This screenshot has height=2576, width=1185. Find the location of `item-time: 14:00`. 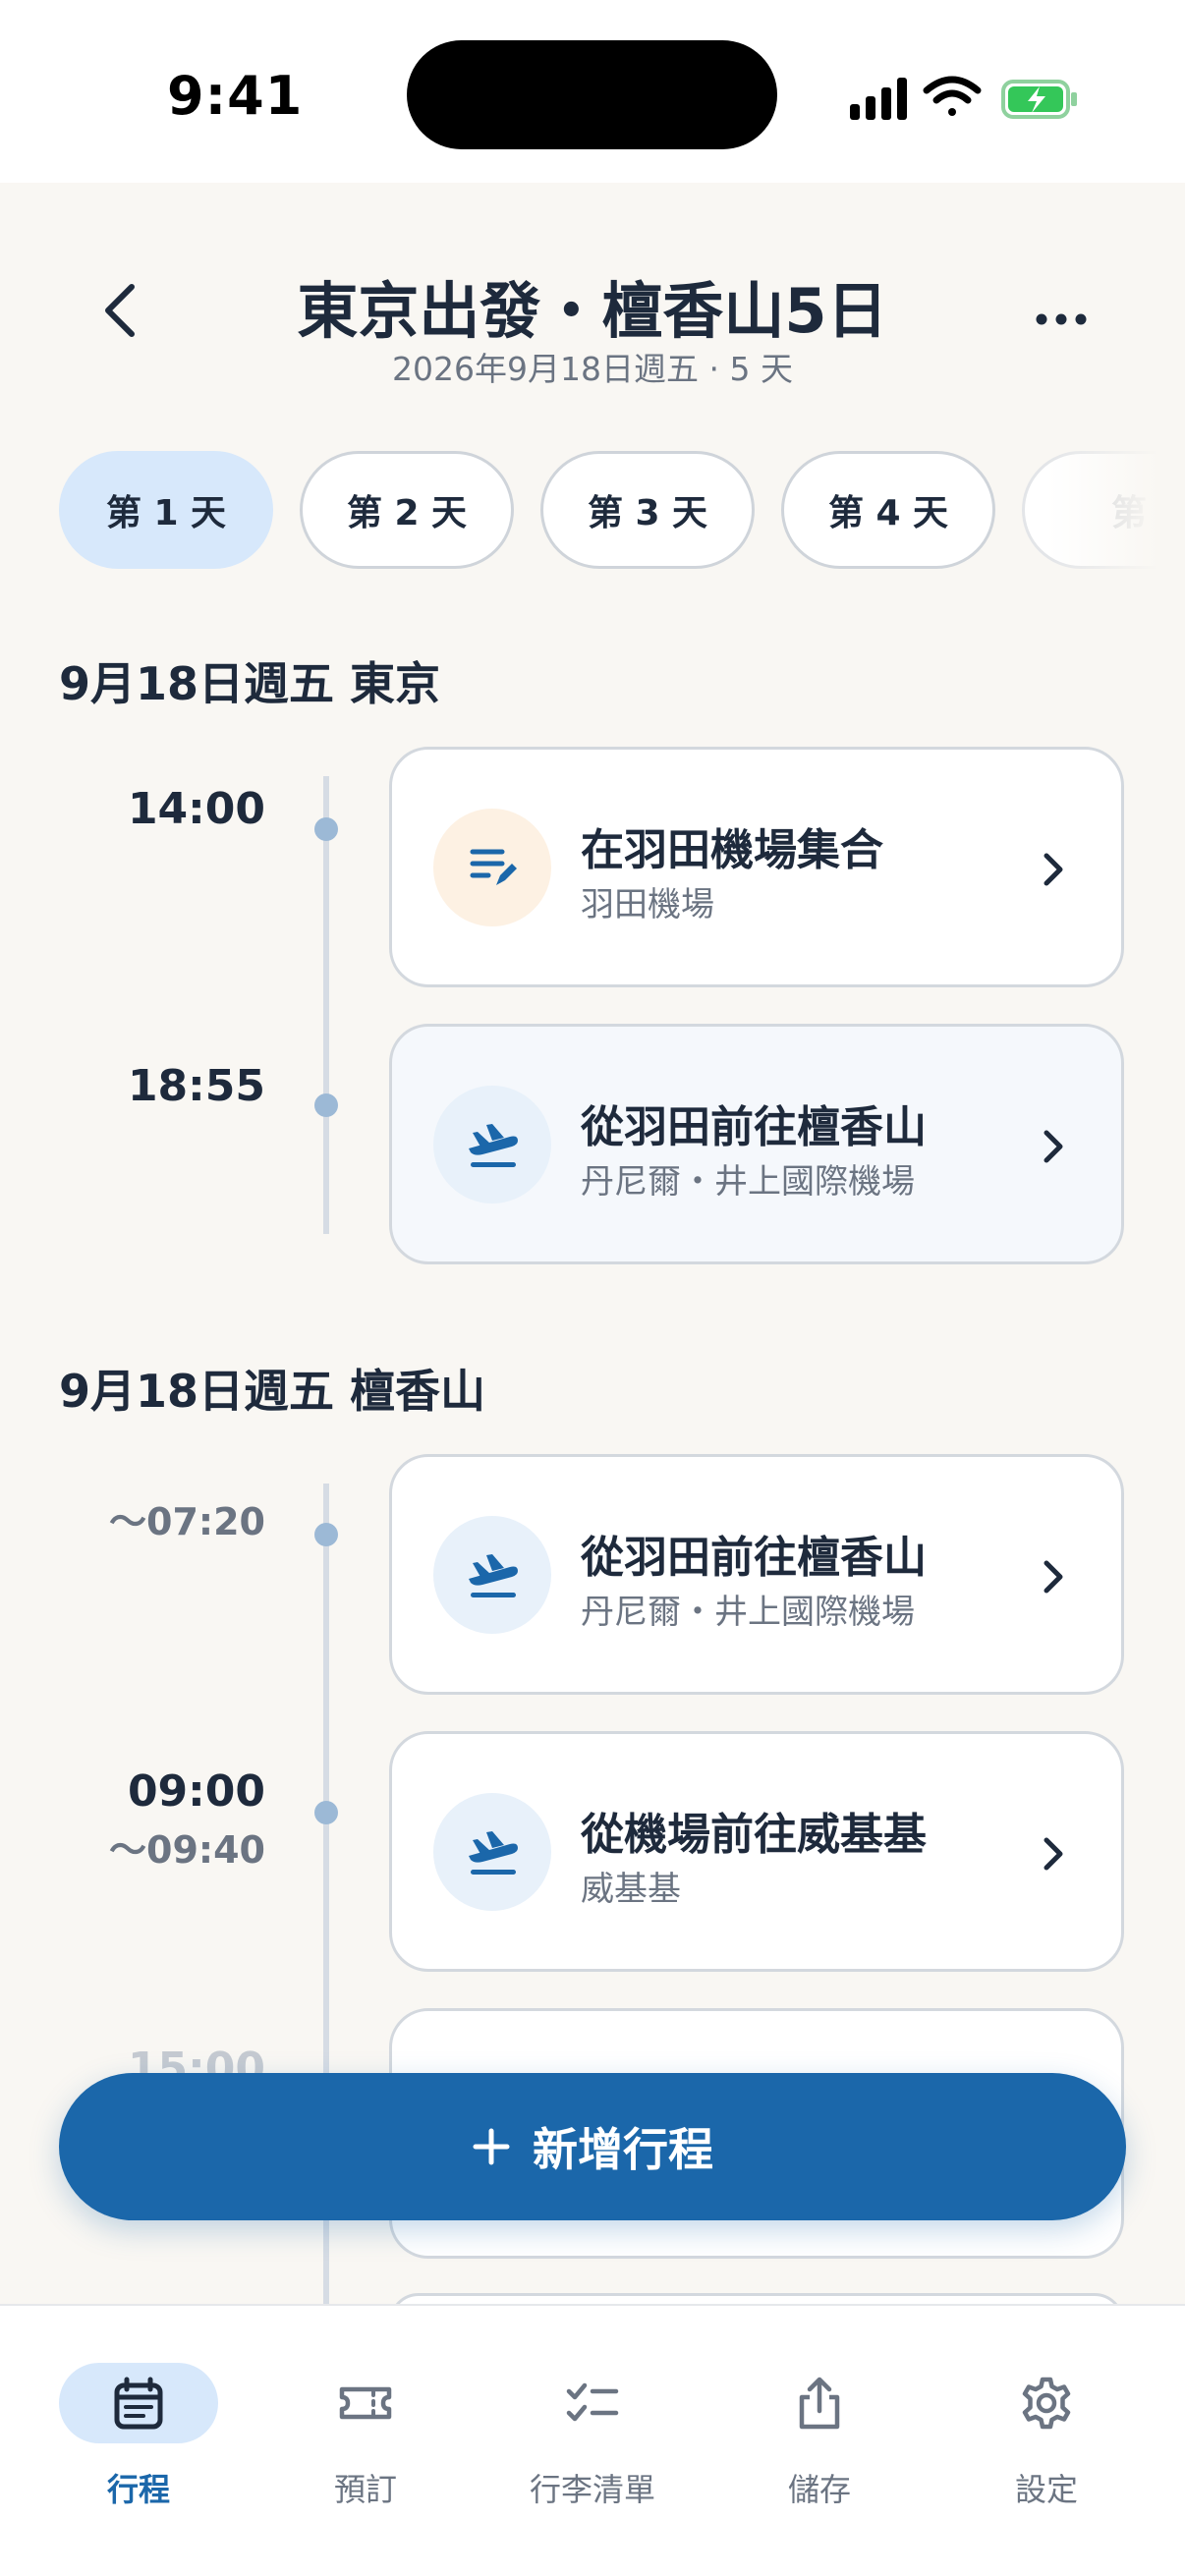

item-time: 14:00 is located at coordinates (196, 809).